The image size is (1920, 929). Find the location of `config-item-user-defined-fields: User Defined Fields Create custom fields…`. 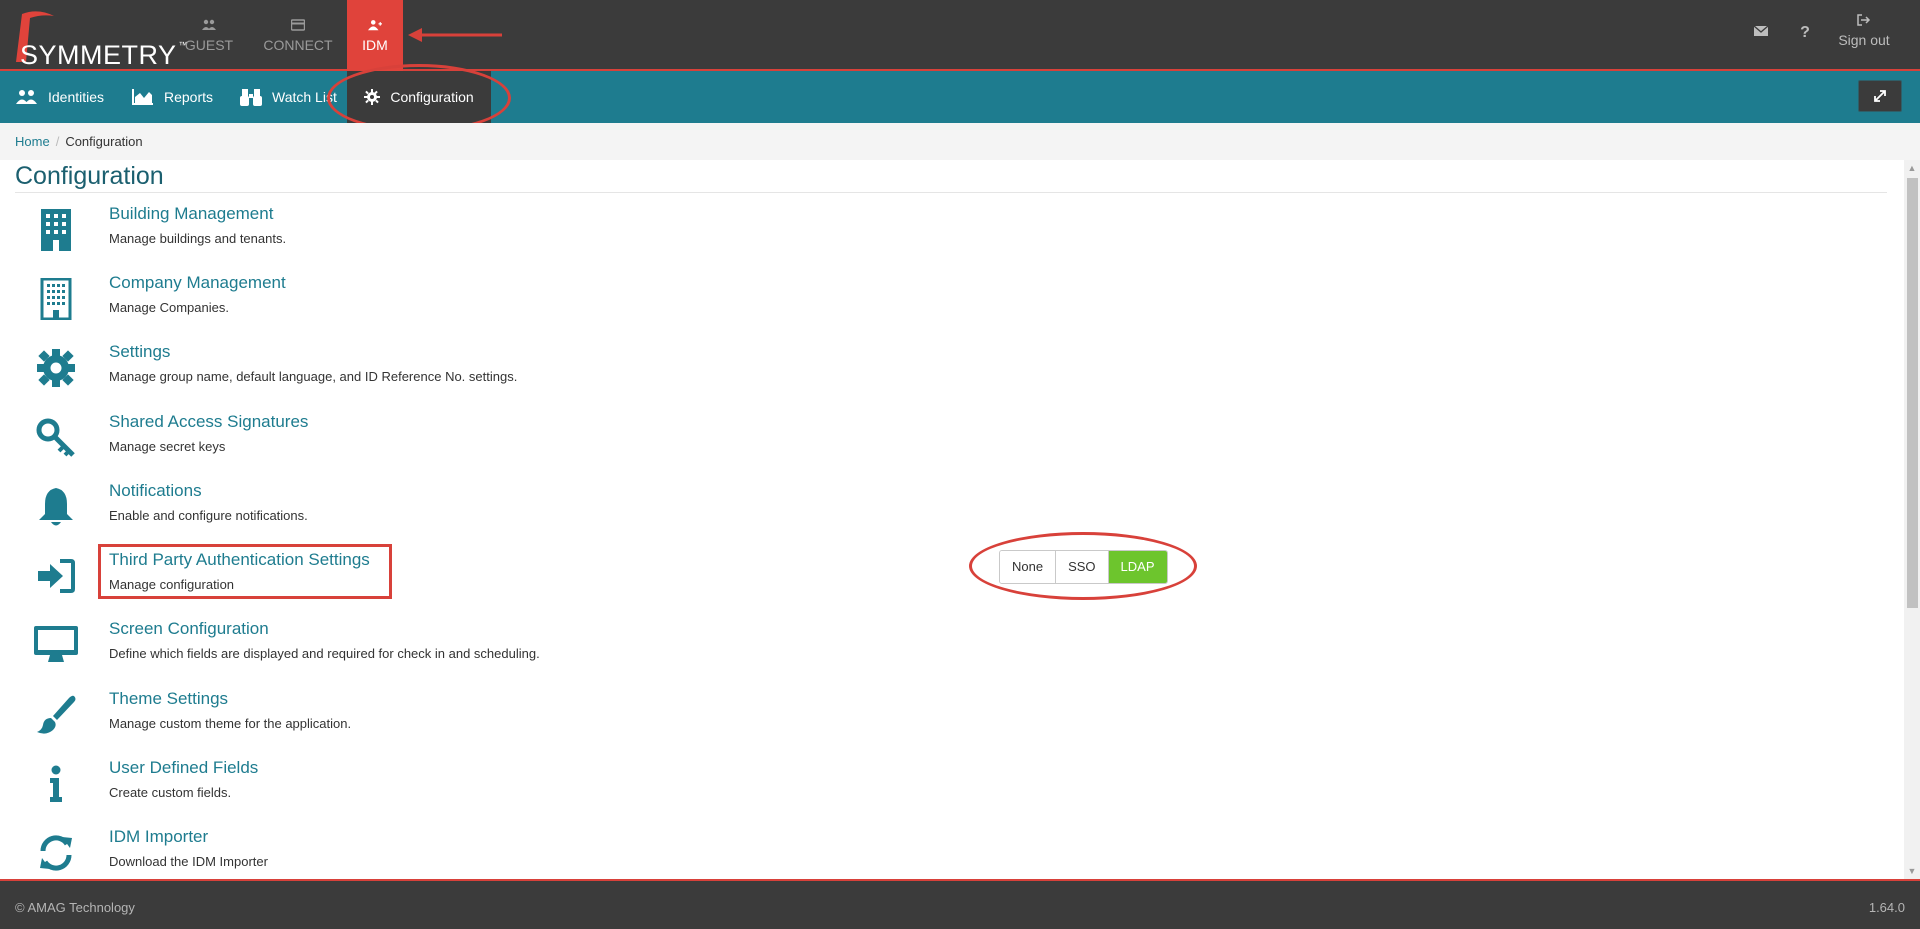

config-item-user-defined-fields: User Defined Fields Create custom fields… is located at coordinates (500, 791).